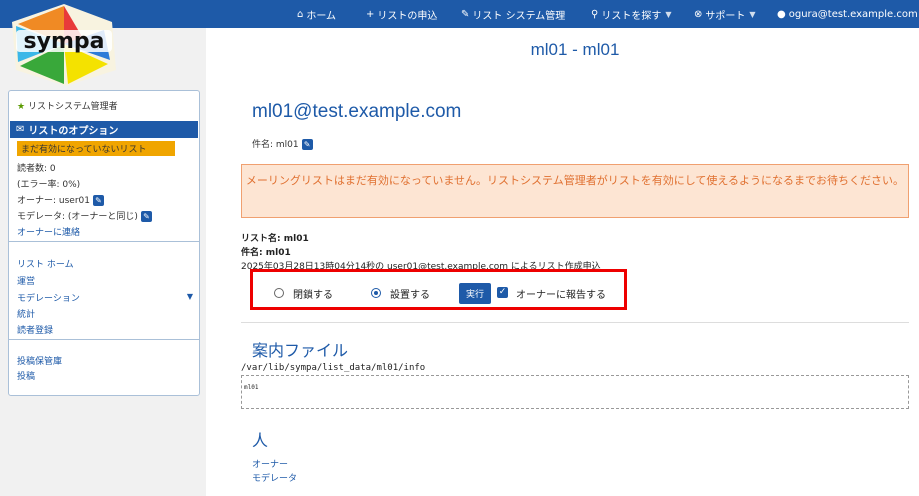 Image resolution: width=919 pixels, height=496 pixels. What do you see at coordinates (274, 477) in the screenshot?
I see `people-moderator-link: モデレータ` at bounding box center [274, 477].